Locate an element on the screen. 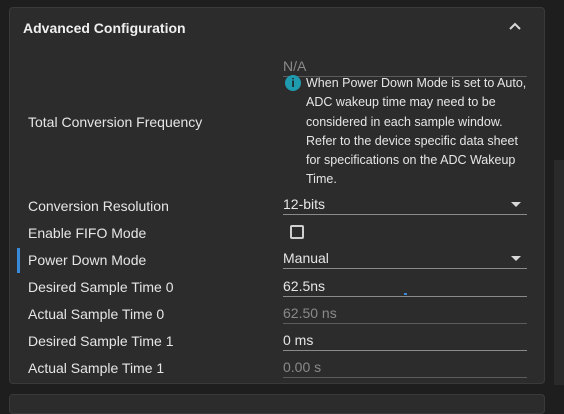  info-line: for specifications on the ADC Wakeup is located at coordinates (411, 160).